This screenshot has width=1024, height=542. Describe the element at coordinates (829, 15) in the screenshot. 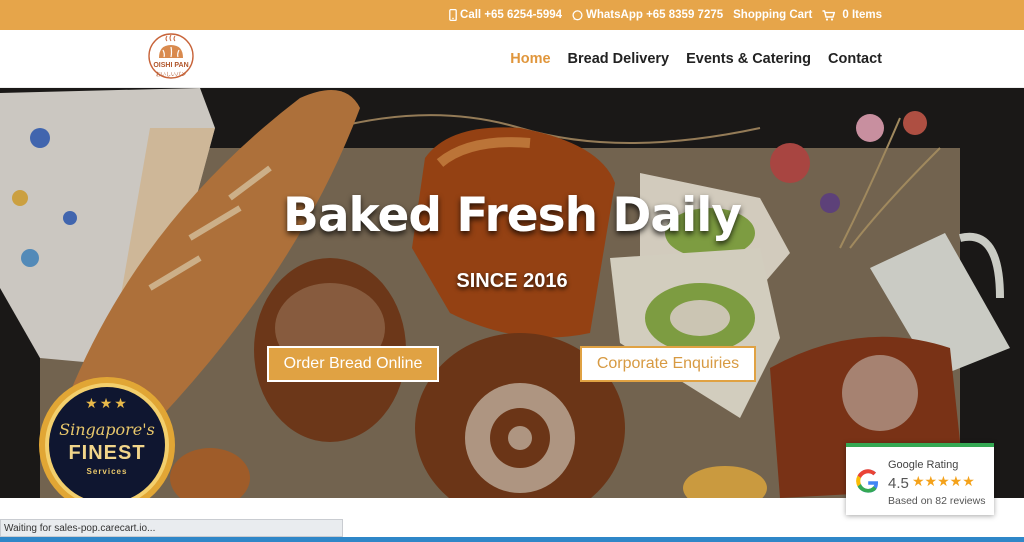

I see `cart-icon` at that location.